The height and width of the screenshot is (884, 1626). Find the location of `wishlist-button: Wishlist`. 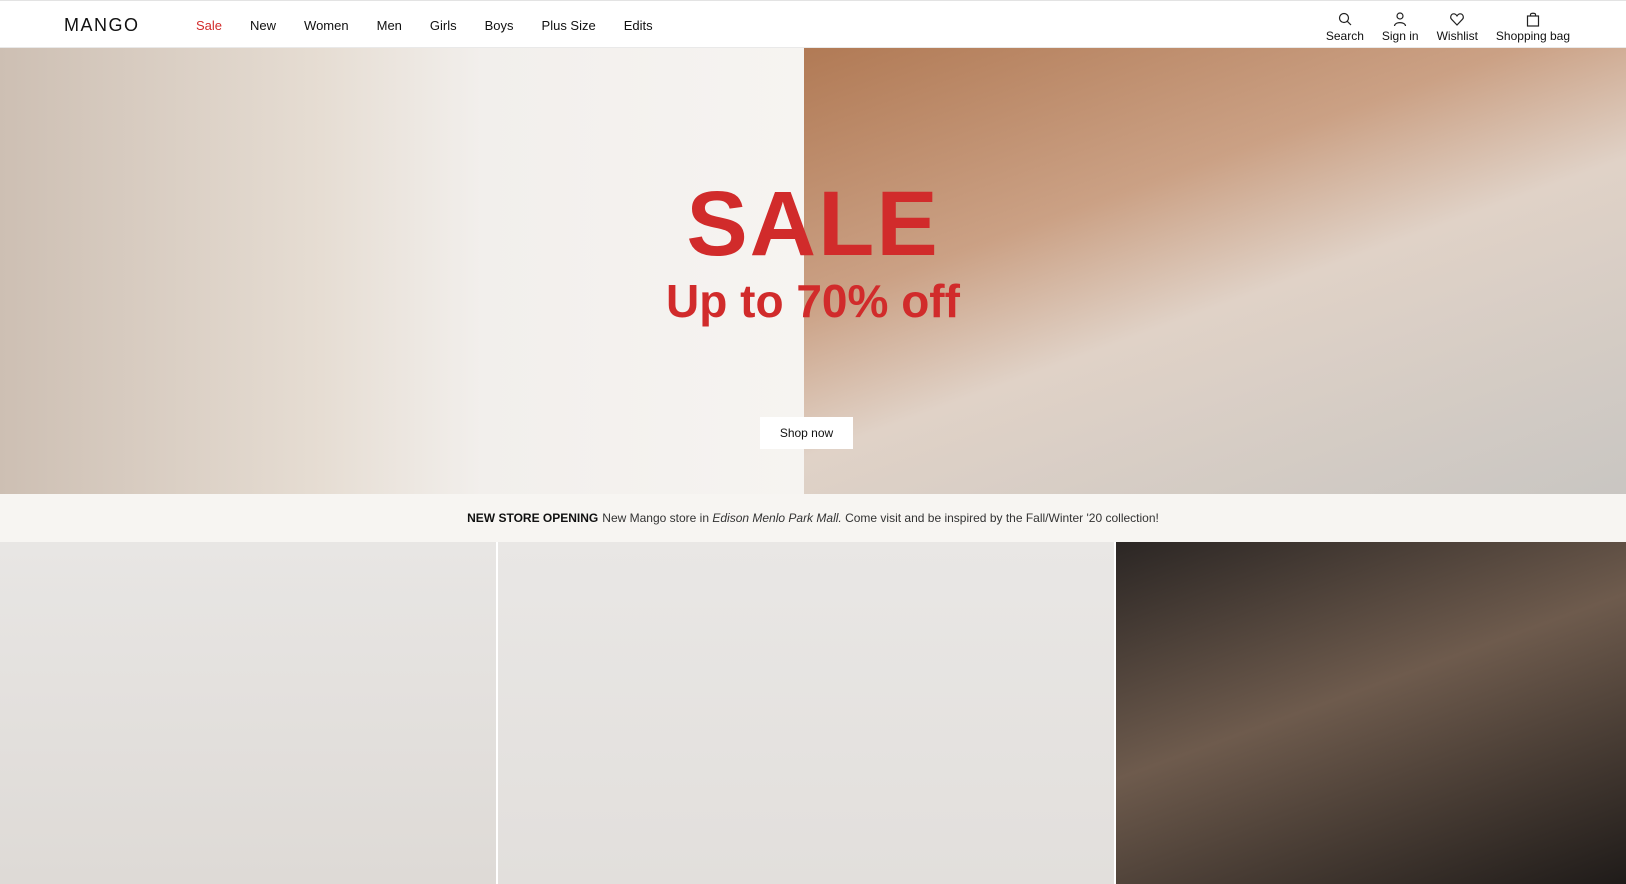

wishlist-button: Wishlist is located at coordinates (1457, 30).